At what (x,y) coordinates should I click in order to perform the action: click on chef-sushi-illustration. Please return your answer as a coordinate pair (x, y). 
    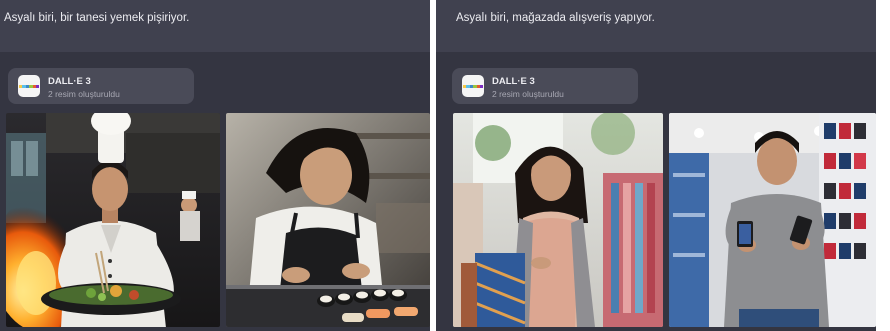
    Looking at the image, I should click on (328, 220).